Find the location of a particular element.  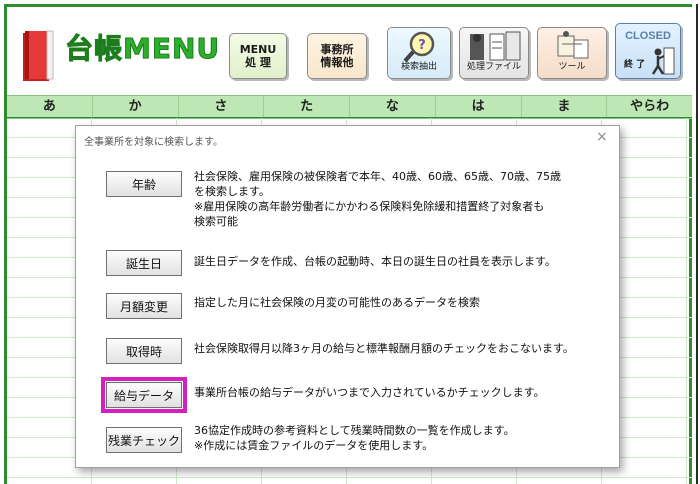

process-files-button: 処理ファイル is located at coordinates (494, 53).